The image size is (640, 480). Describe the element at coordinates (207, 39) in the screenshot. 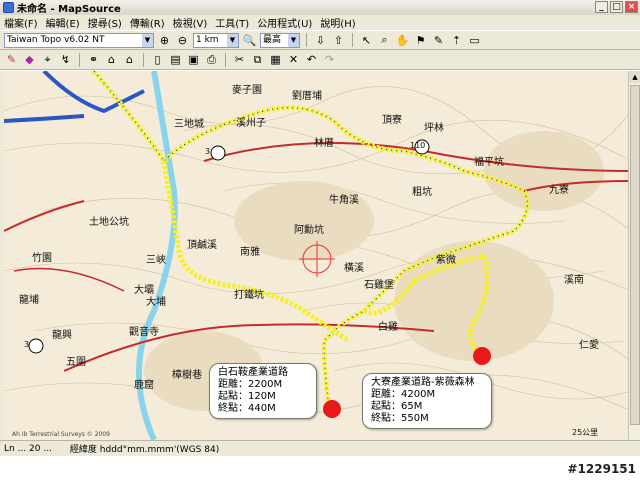

I see `scale-value: 1 km` at that location.